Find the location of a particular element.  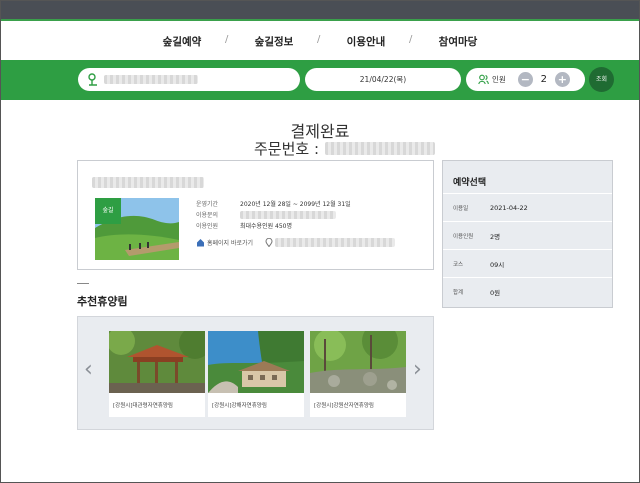

summary-row-value: 2021-04-22 is located at coordinates (509, 207).